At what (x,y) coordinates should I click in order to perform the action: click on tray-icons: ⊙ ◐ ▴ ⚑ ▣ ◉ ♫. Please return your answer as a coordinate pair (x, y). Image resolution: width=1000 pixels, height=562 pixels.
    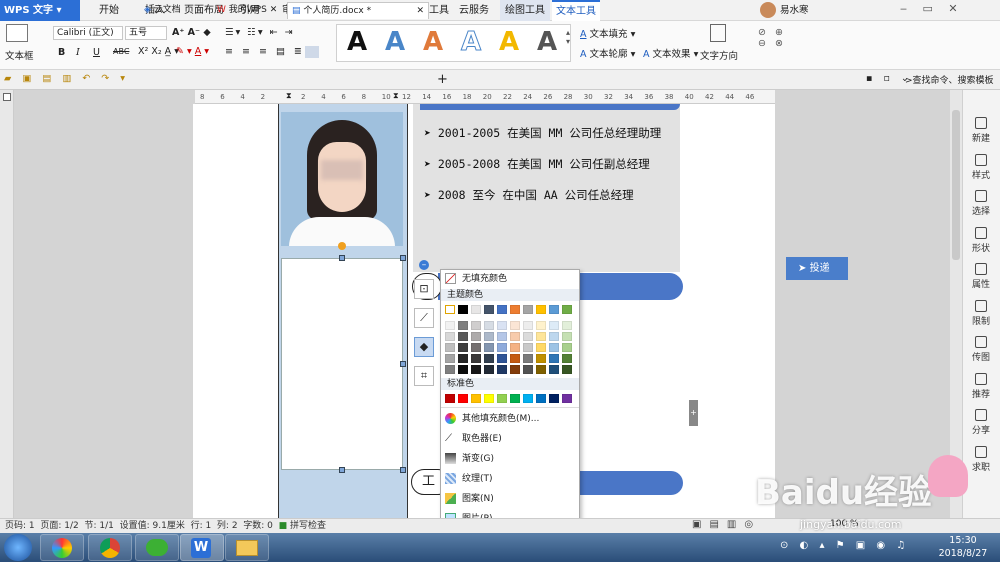
    Looking at the image, I should click on (844, 545).